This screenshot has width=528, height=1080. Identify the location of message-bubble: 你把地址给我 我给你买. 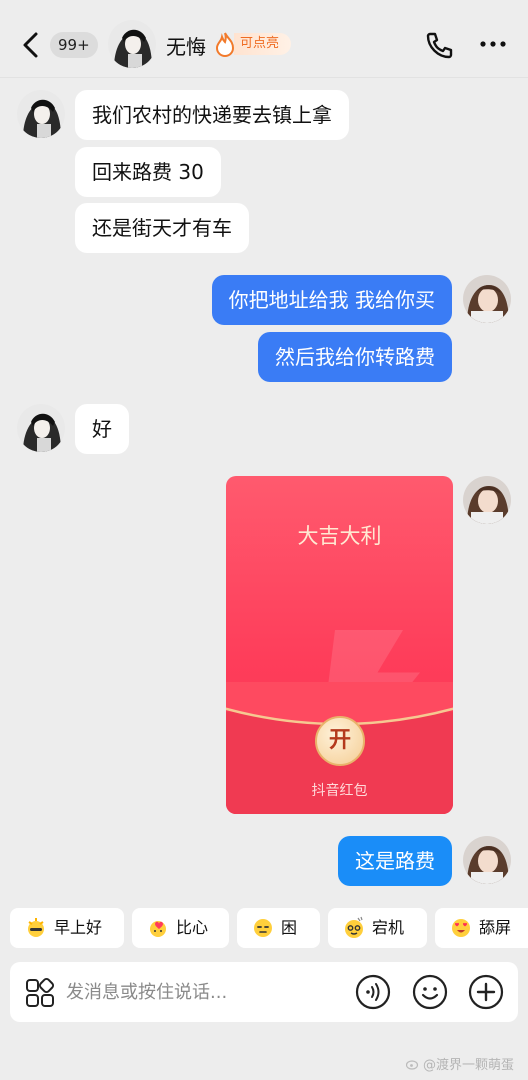
(331, 300).